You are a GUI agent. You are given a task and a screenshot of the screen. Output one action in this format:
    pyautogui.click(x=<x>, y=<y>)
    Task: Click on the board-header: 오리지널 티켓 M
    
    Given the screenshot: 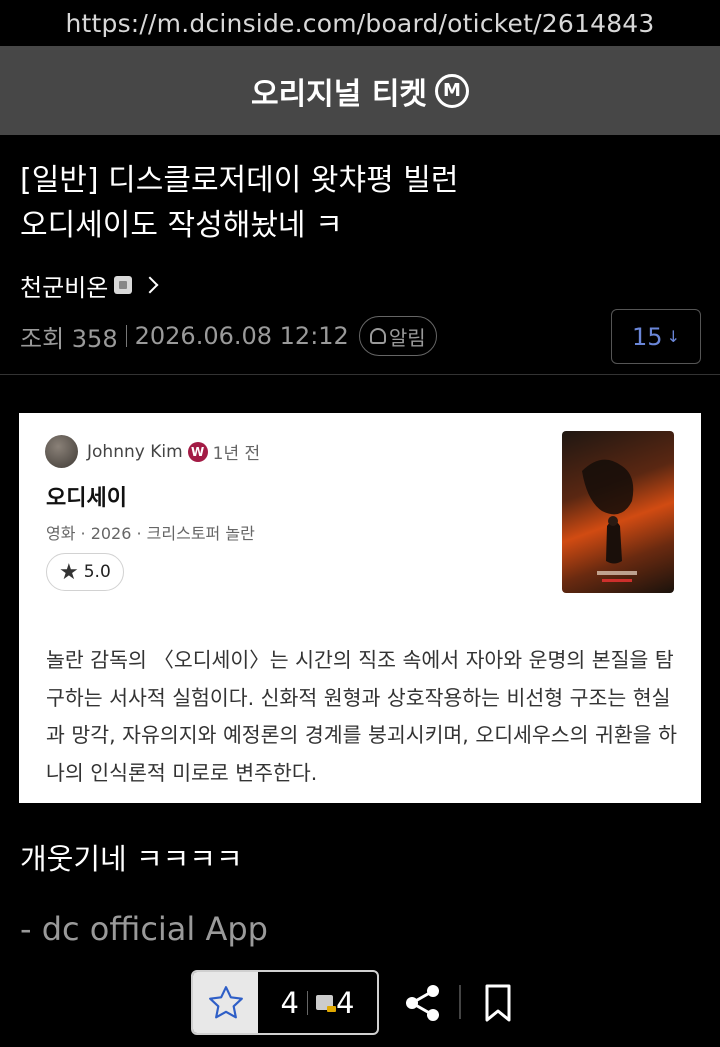 What is the action you would take?
    pyautogui.click(x=360, y=90)
    